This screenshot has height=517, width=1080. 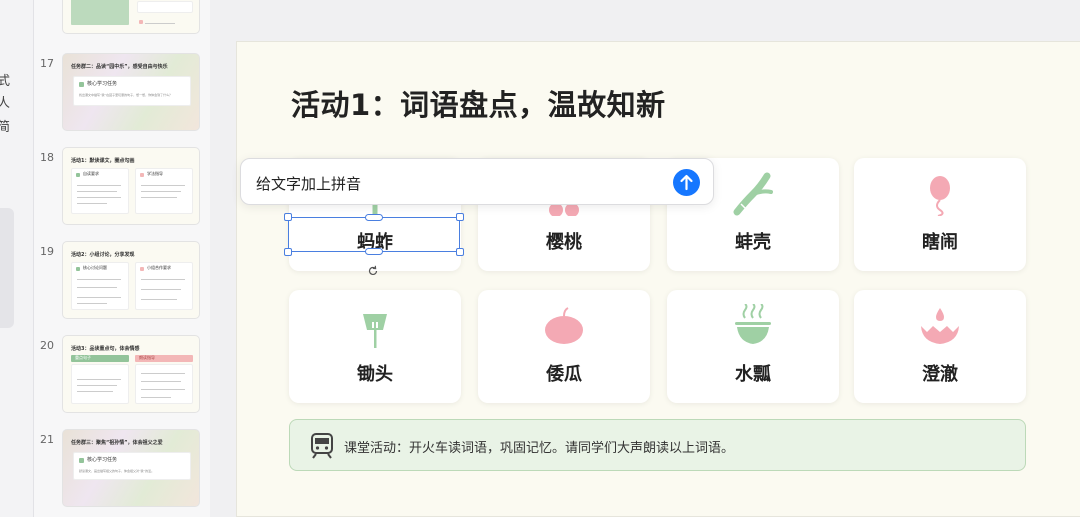 I want to click on thumb-right-label: 学法指导, so click(x=155, y=173).